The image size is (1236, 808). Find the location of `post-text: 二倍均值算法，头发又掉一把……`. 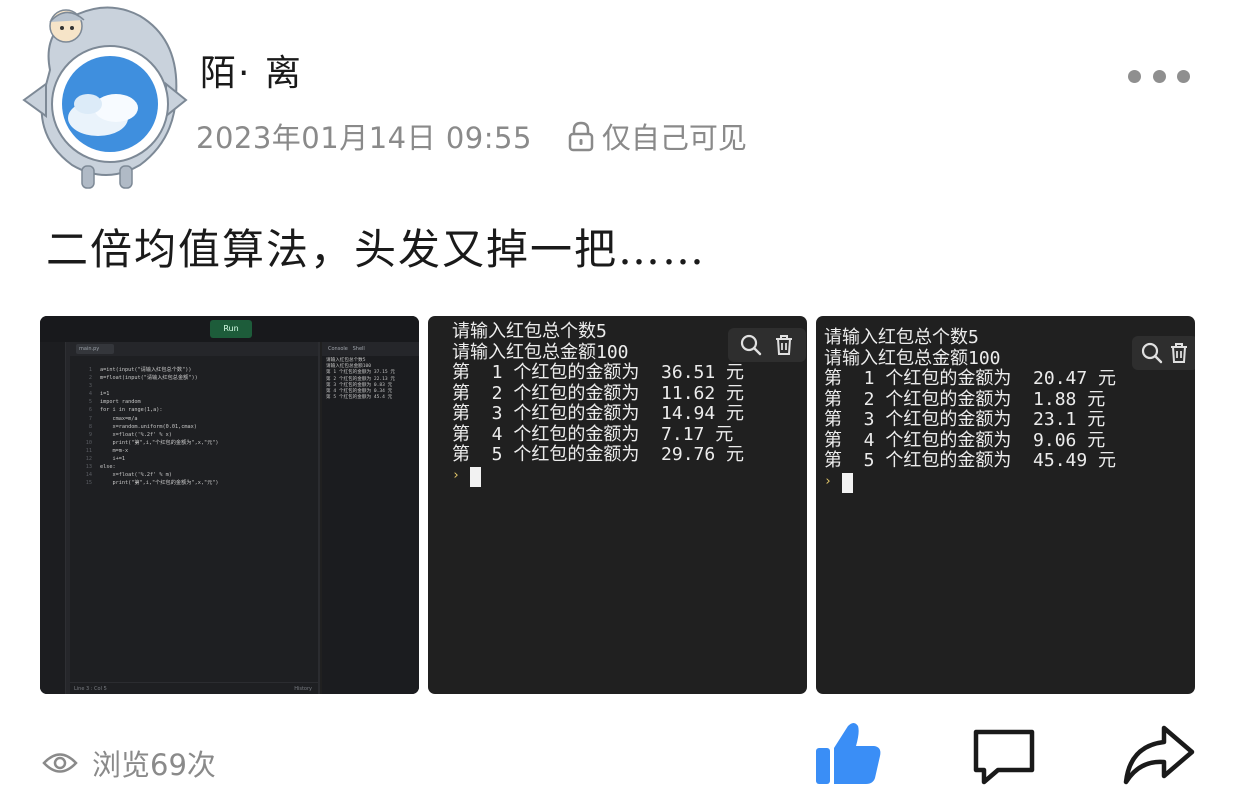

post-text: 二倍均值算法，头发又掉一把…… is located at coordinates (376, 249).